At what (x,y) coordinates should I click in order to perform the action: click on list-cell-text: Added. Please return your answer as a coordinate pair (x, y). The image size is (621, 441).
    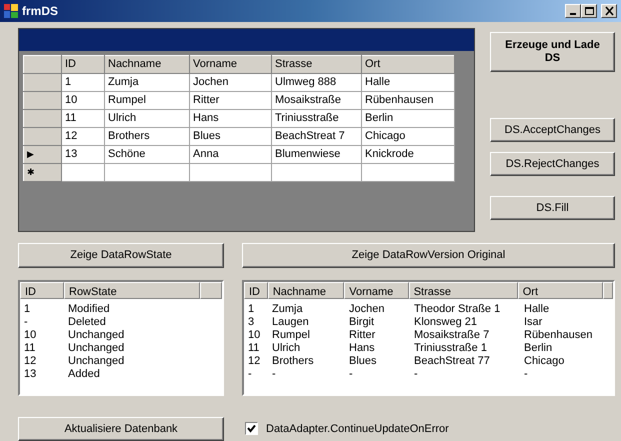
    Looking at the image, I should click on (84, 374).